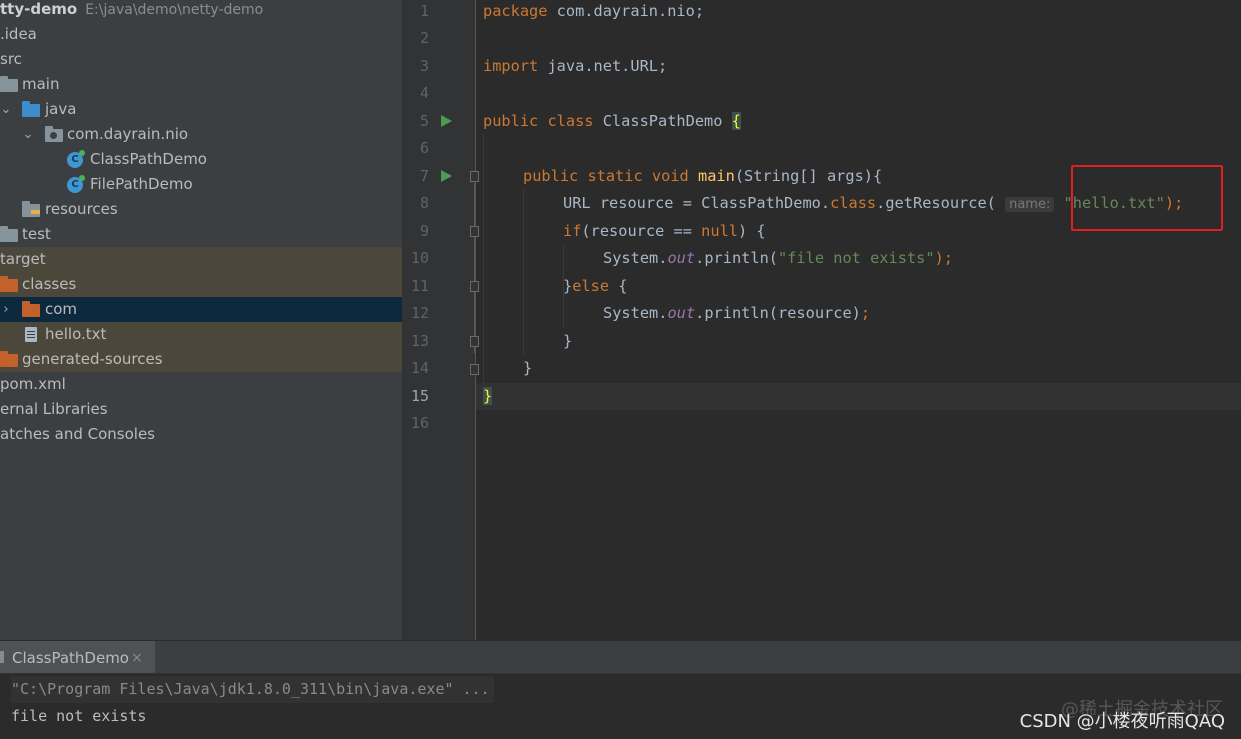  I want to click on tree-item-label: .idea, so click(18, 34).